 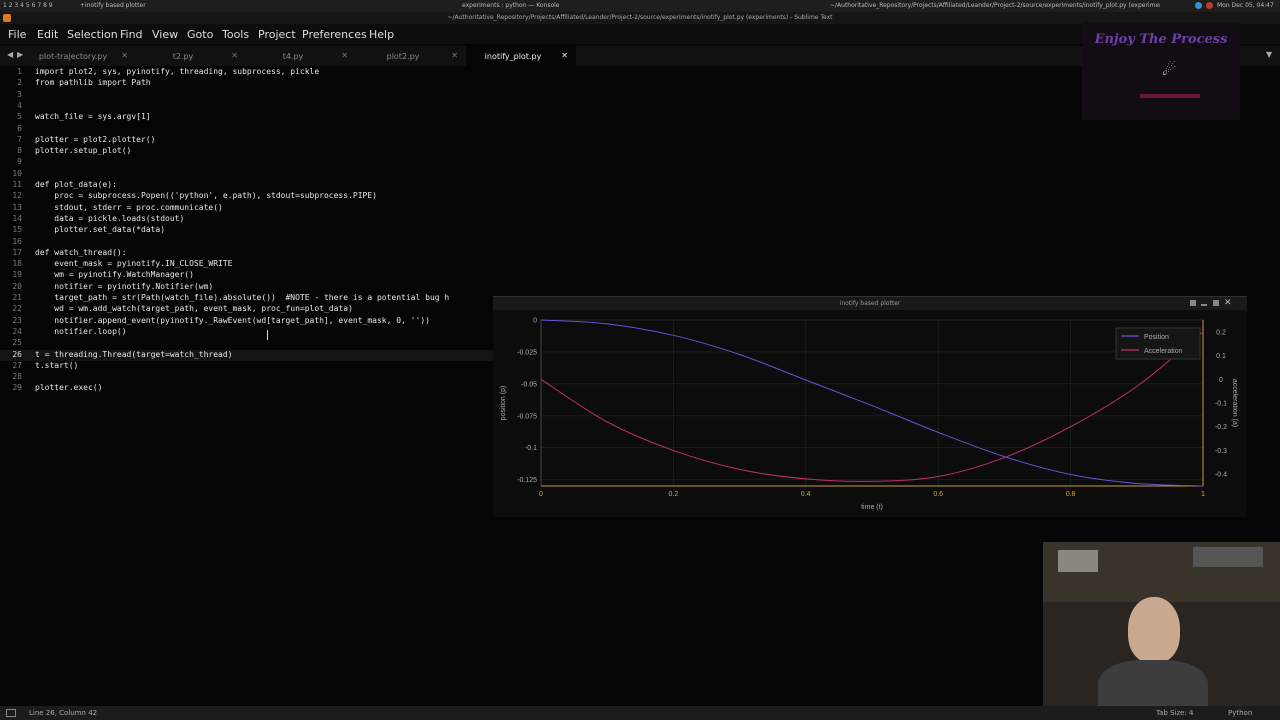 I want to click on code-text: data = pickle.loads(stdout), so click(x=110, y=218).